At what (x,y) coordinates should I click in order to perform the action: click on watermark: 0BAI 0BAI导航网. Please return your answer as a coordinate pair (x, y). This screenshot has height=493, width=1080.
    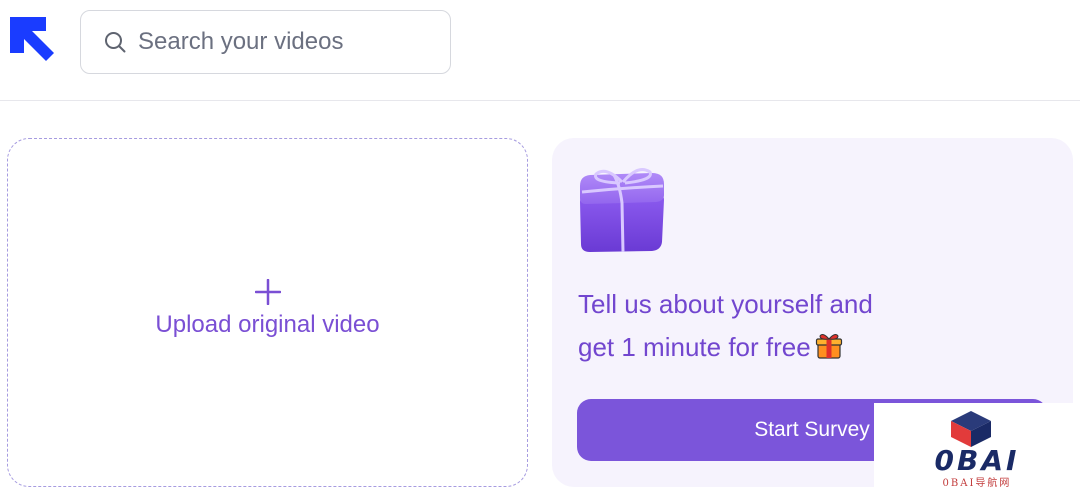
    Looking at the image, I should click on (977, 448).